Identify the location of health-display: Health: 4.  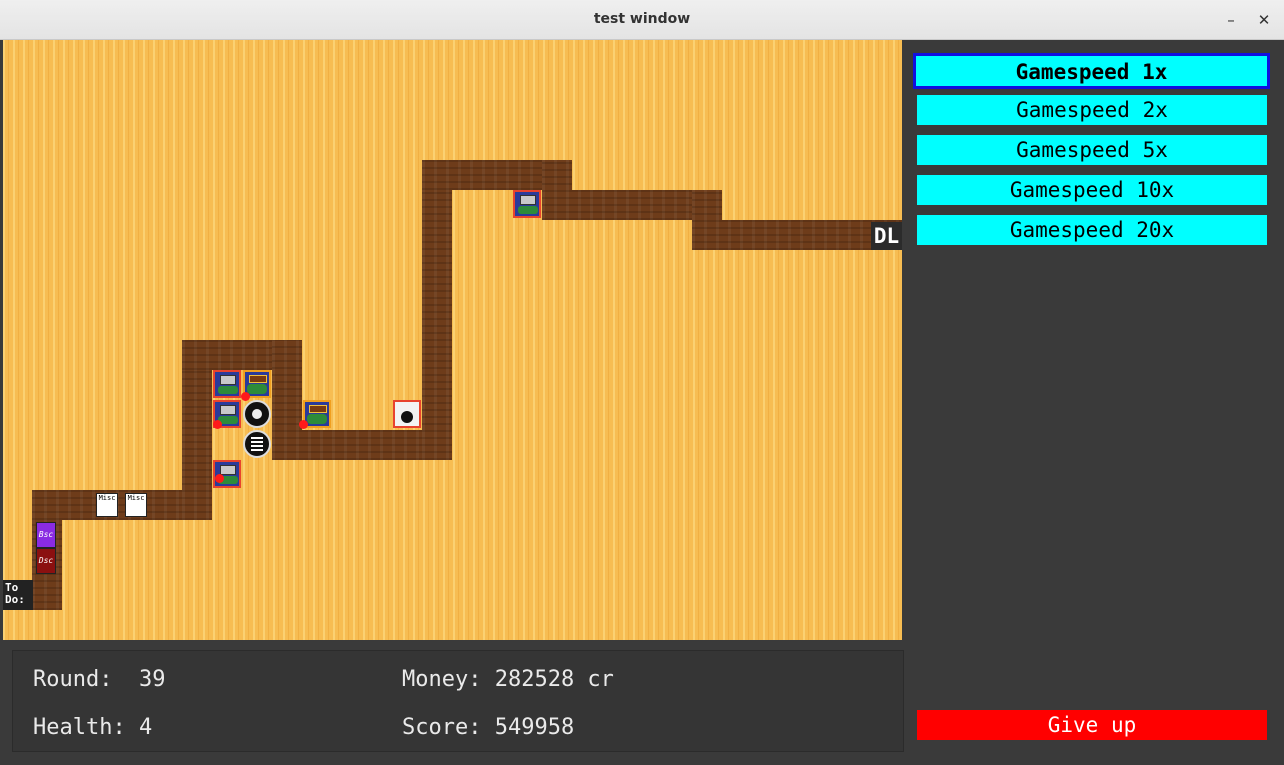
(93, 727).